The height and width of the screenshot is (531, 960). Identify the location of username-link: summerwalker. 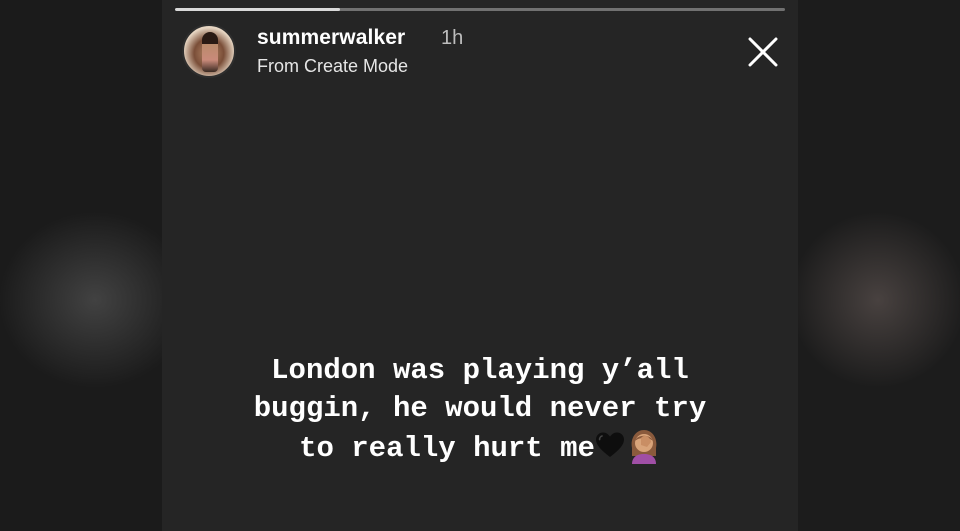
(331, 38).